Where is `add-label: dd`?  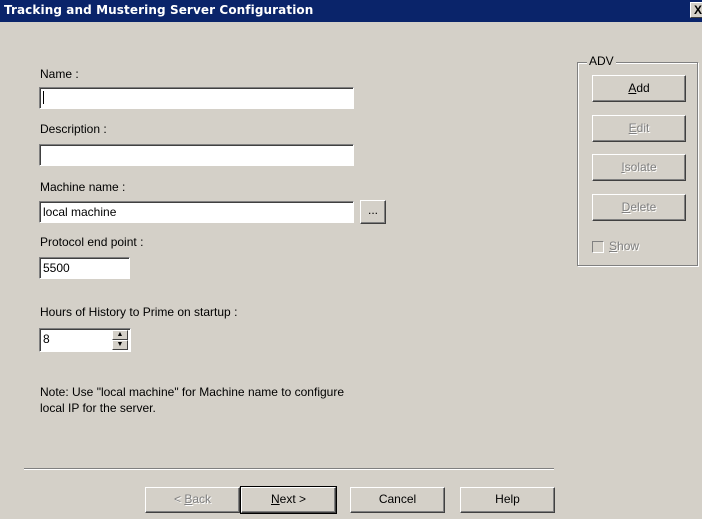 add-label: dd is located at coordinates (643, 88).